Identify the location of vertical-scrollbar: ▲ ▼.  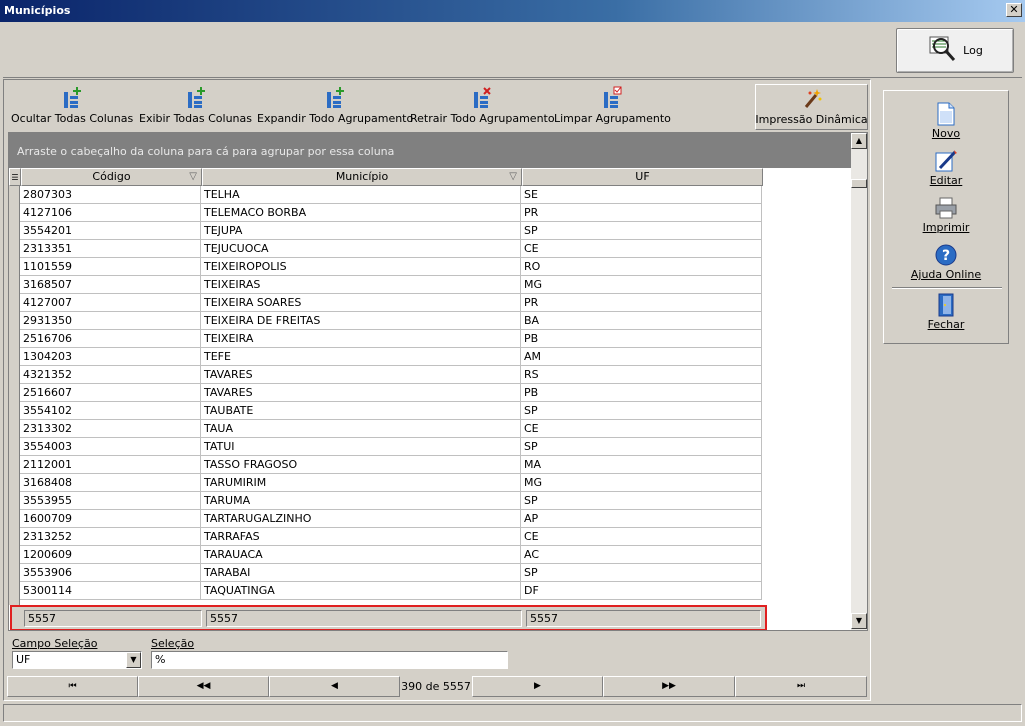
(859, 381).